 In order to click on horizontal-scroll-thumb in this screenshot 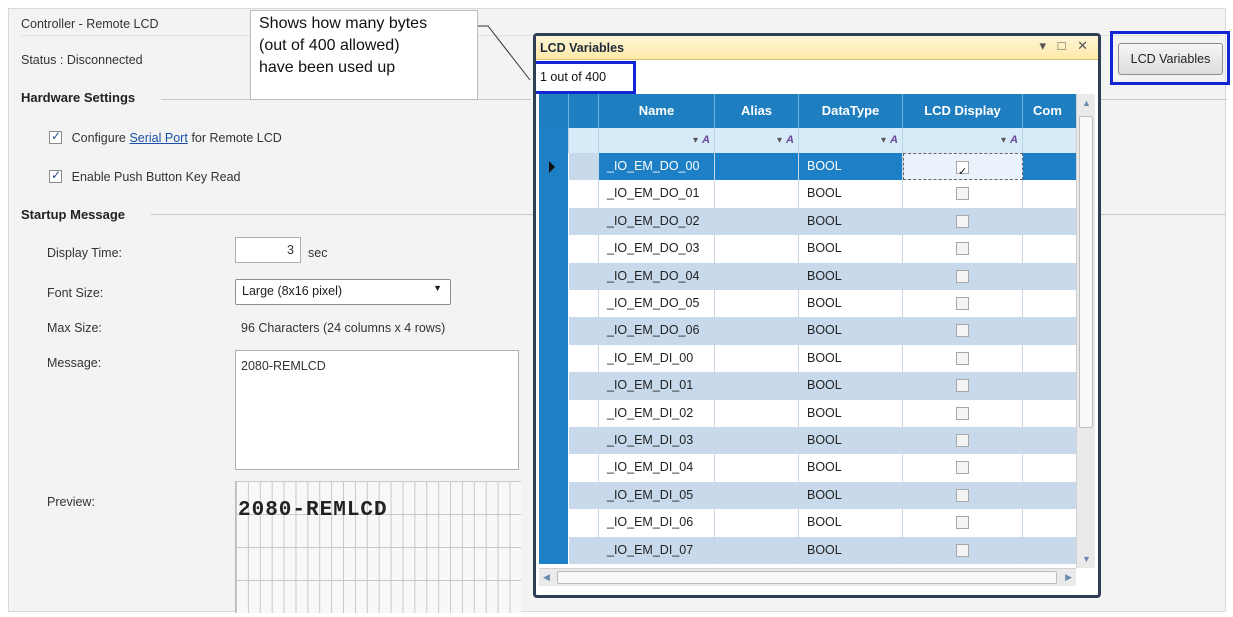, I will do `click(807, 577)`.